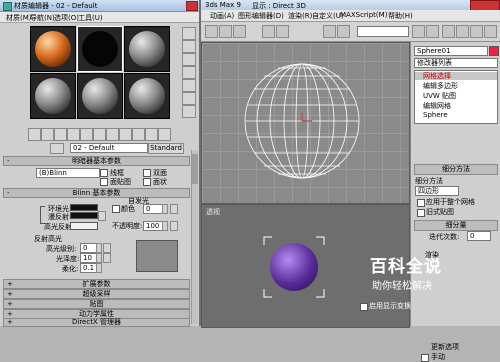  Describe the element at coordinates (96, 161) in the screenshot. I see `rollout-shader-basic: - 明暗器基本参数` at that location.